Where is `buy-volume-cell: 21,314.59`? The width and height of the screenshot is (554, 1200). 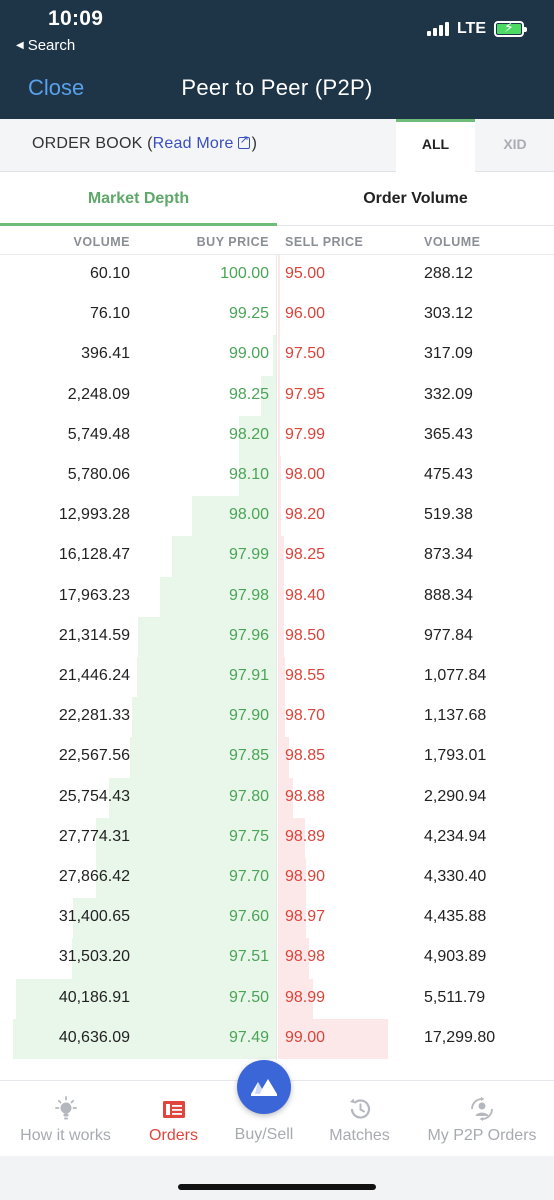
buy-volume-cell: 21,314.59 is located at coordinates (94, 635).